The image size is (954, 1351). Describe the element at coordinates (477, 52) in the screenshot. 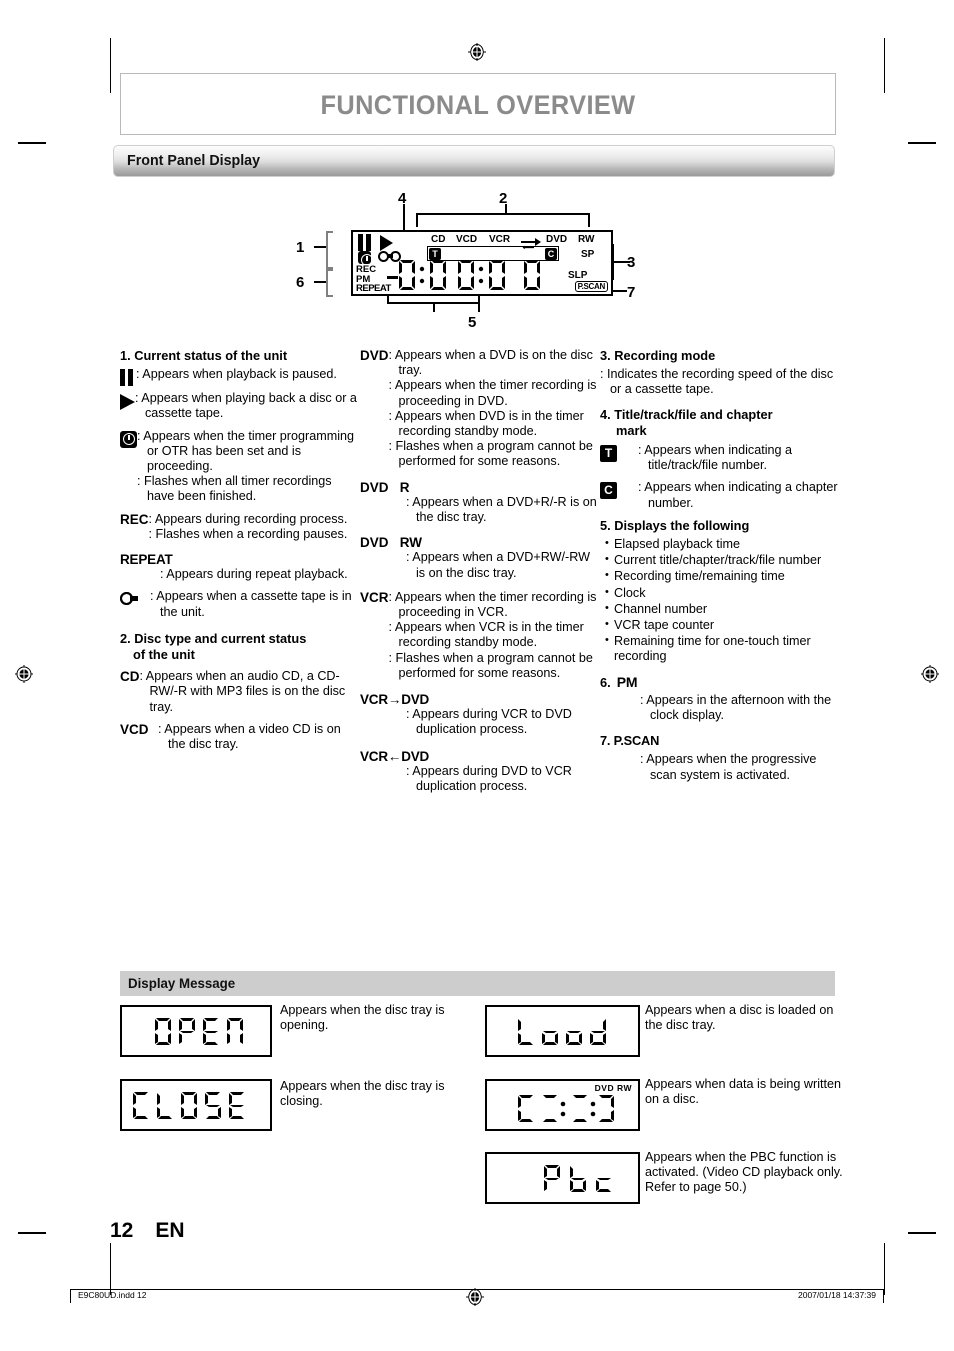

I see `registration-mark-top` at that location.